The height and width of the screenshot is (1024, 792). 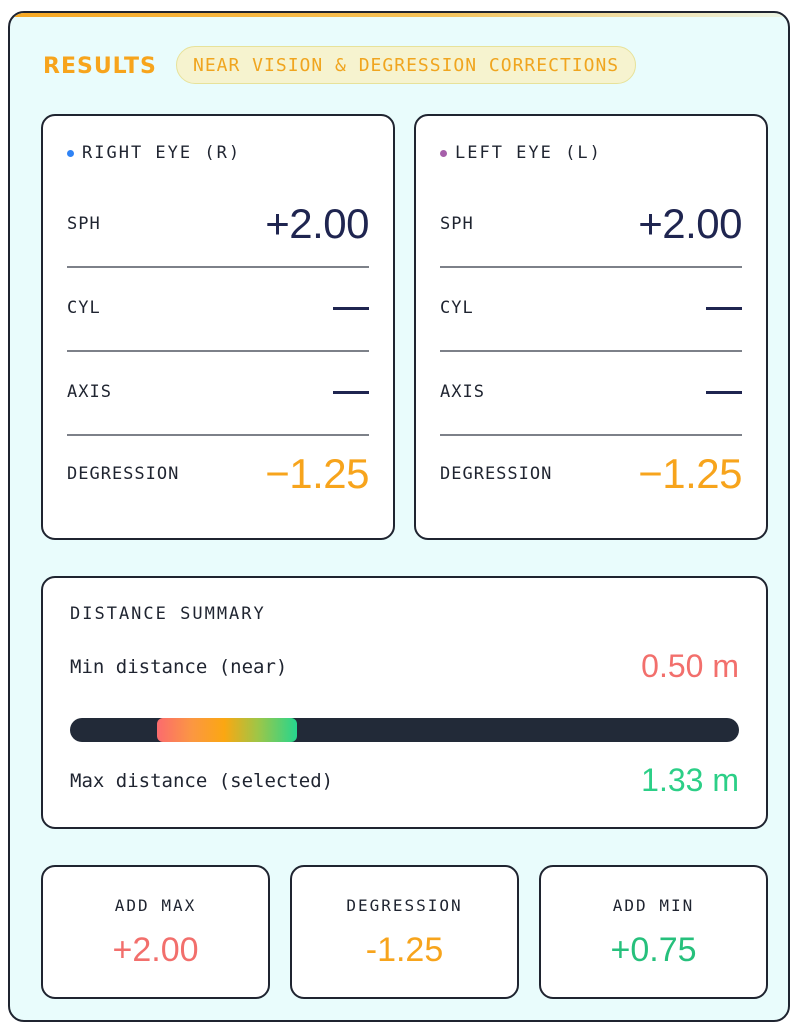 I want to click on distance-range-fill, so click(x=227, y=730).